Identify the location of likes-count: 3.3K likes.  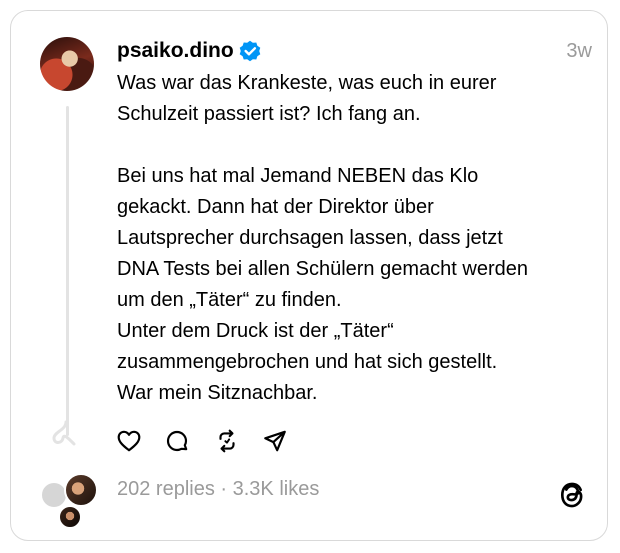
(276, 489).